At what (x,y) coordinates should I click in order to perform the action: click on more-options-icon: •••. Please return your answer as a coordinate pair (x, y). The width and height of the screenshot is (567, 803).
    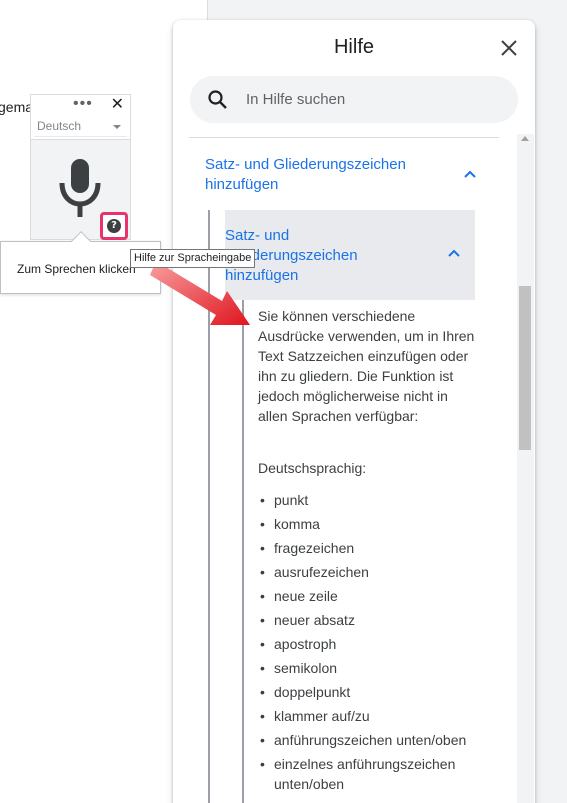
    Looking at the image, I should click on (83, 104).